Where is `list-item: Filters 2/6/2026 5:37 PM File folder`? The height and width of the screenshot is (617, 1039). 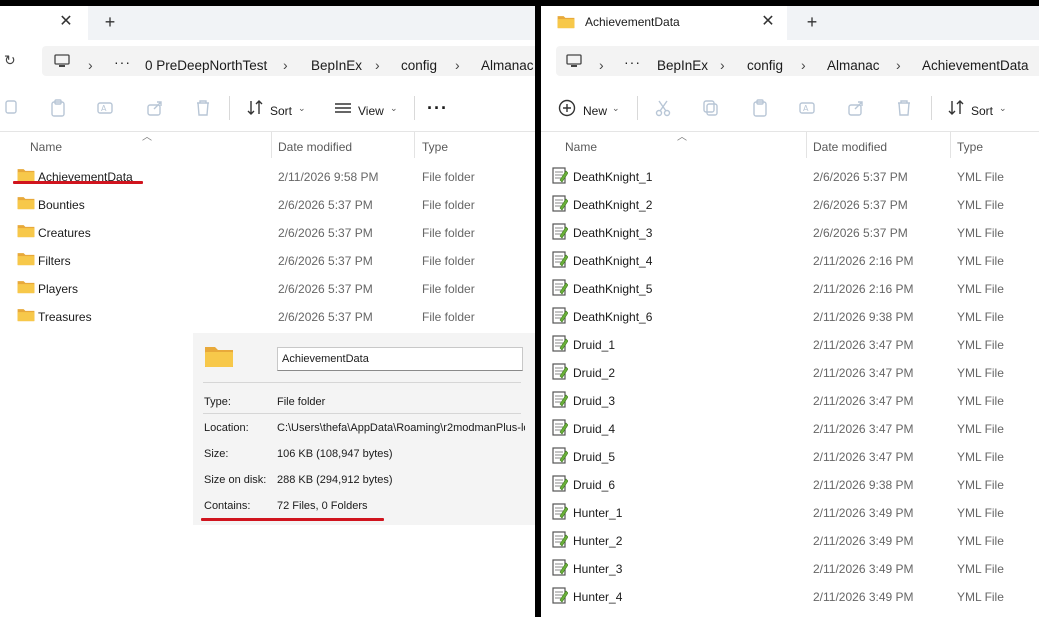
list-item: Filters 2/6/2026 5:37 PM File folder is located at coordinates (267, 260).